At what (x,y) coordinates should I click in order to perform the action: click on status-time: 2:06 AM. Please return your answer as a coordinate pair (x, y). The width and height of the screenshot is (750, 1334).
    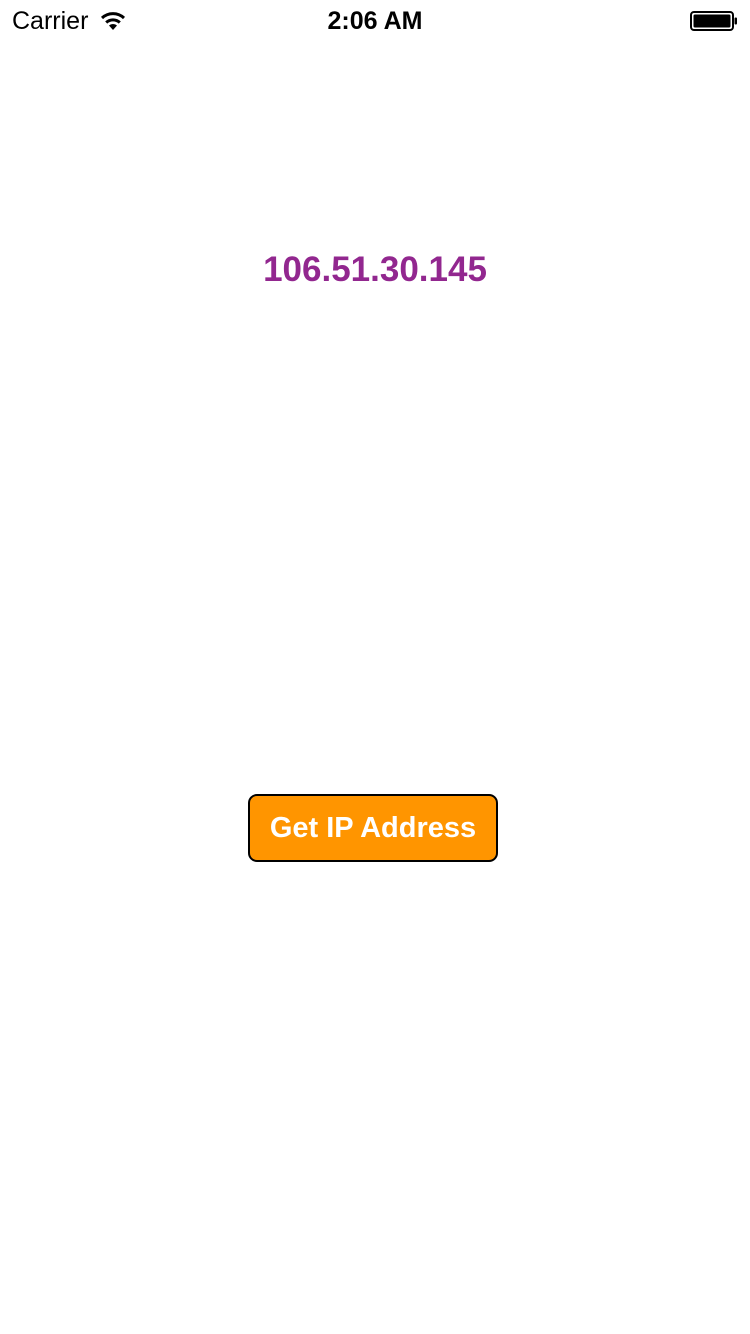
    Looking at the image, I should click on (375, 21).